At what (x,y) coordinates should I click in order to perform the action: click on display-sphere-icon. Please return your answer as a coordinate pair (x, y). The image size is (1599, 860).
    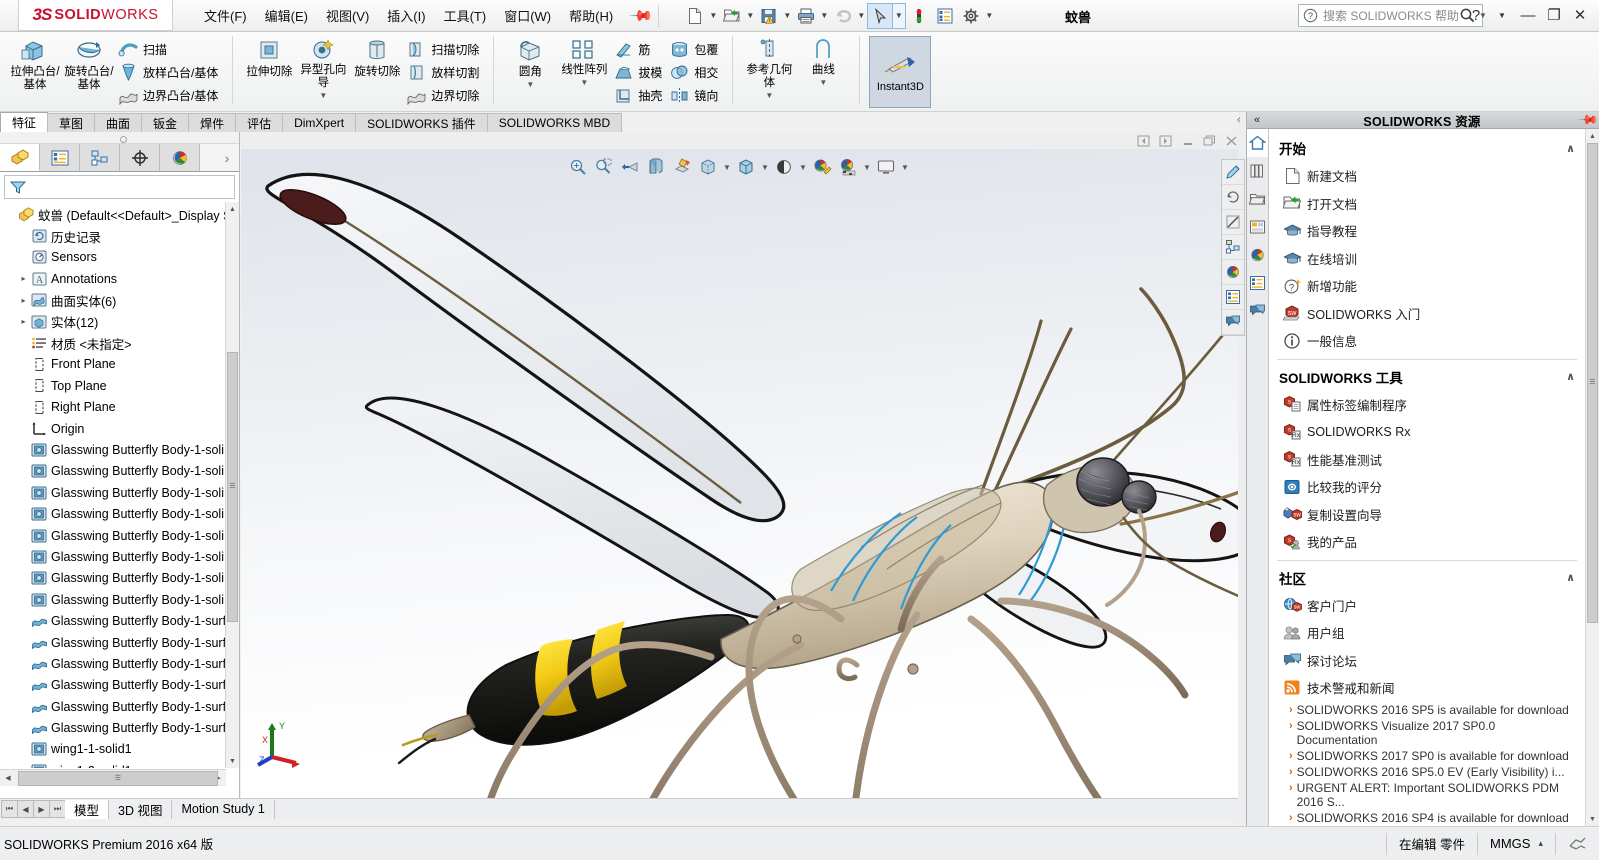
    Looking at the image, I should click on (1233, 272).